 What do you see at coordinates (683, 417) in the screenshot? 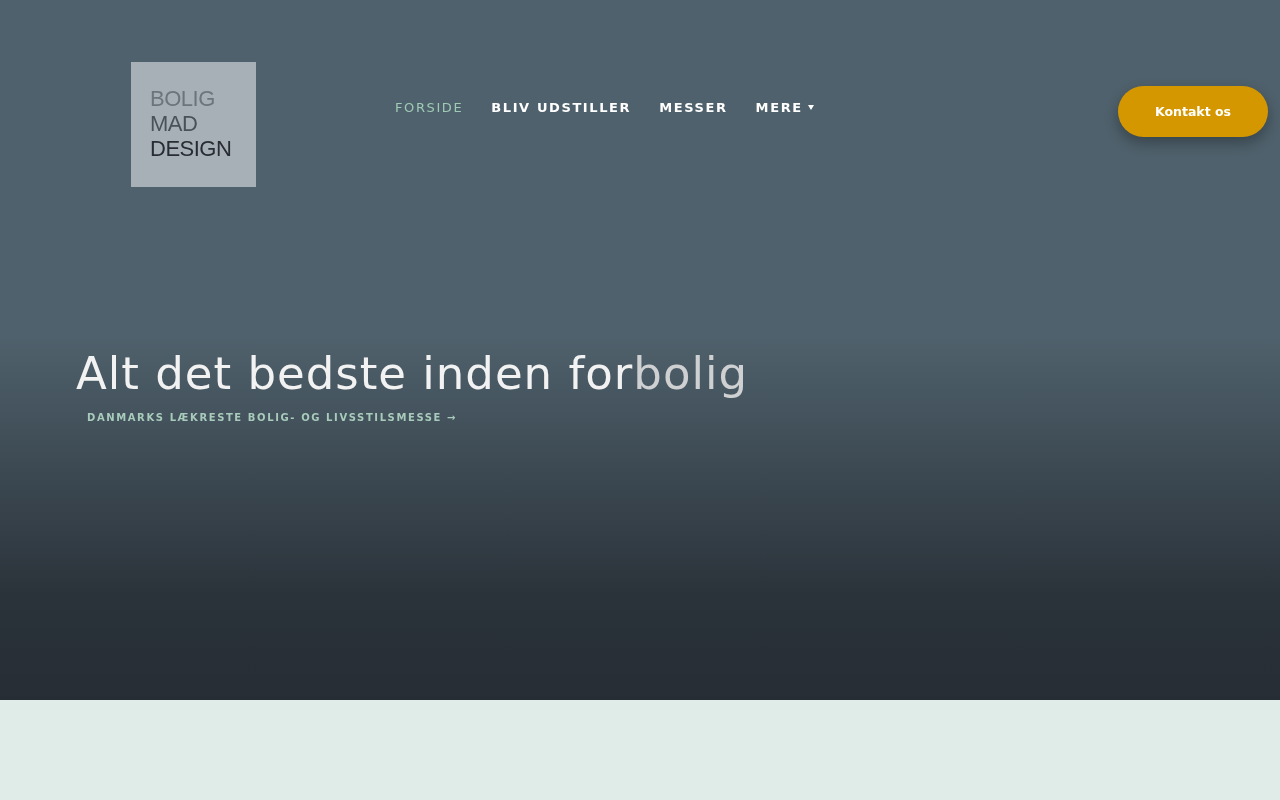
I see `subtitle-link: DANMARKS LÆKRESTE BOLIG- OG LIVSSTILSMESSE →` at bounding box center [683, 417].